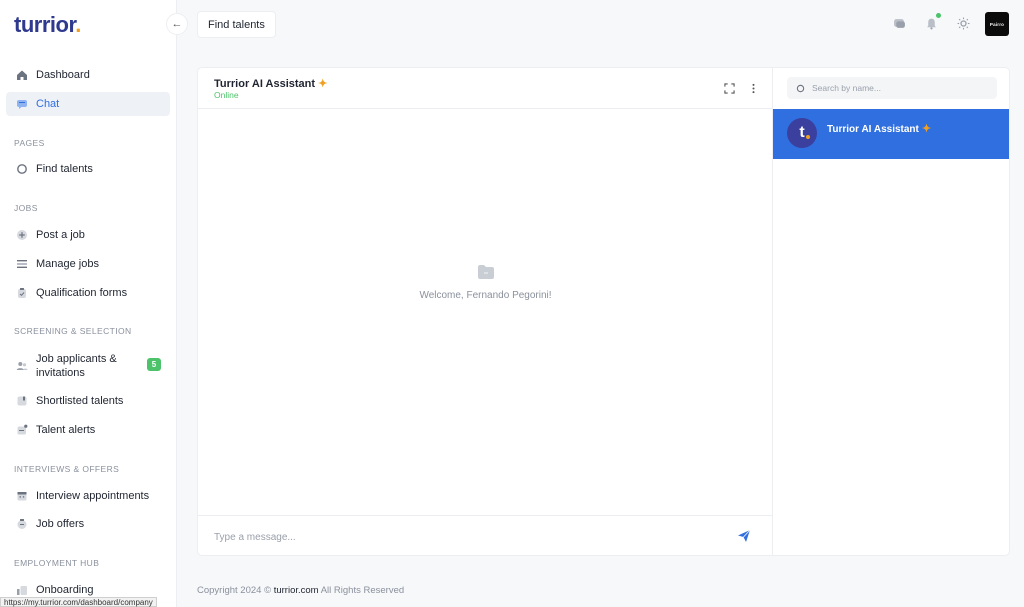  I want to click on sidebar-item-qualification-forms: Qualification forms, so click(88, 293).